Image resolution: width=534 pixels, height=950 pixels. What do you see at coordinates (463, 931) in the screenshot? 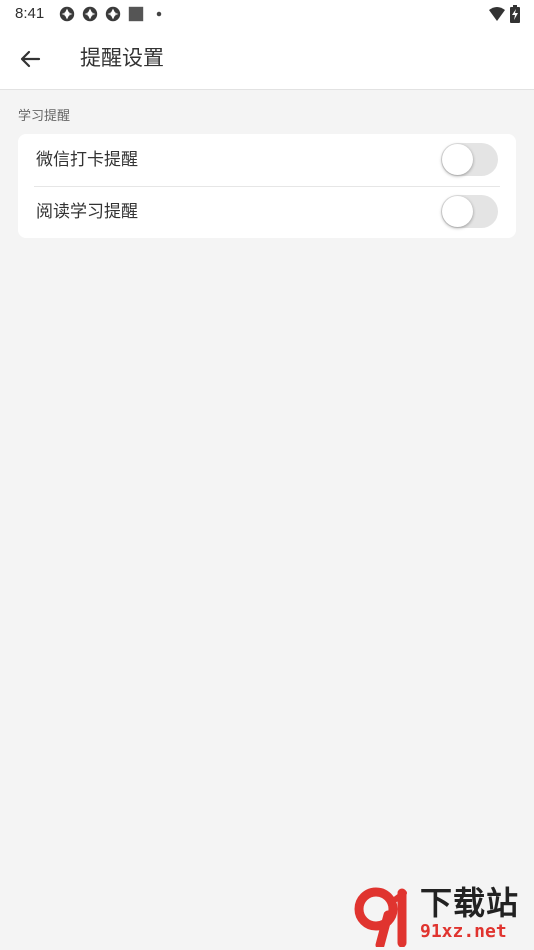
I see `watermark-url: 91xz.net` at bounding box center [463, 931].